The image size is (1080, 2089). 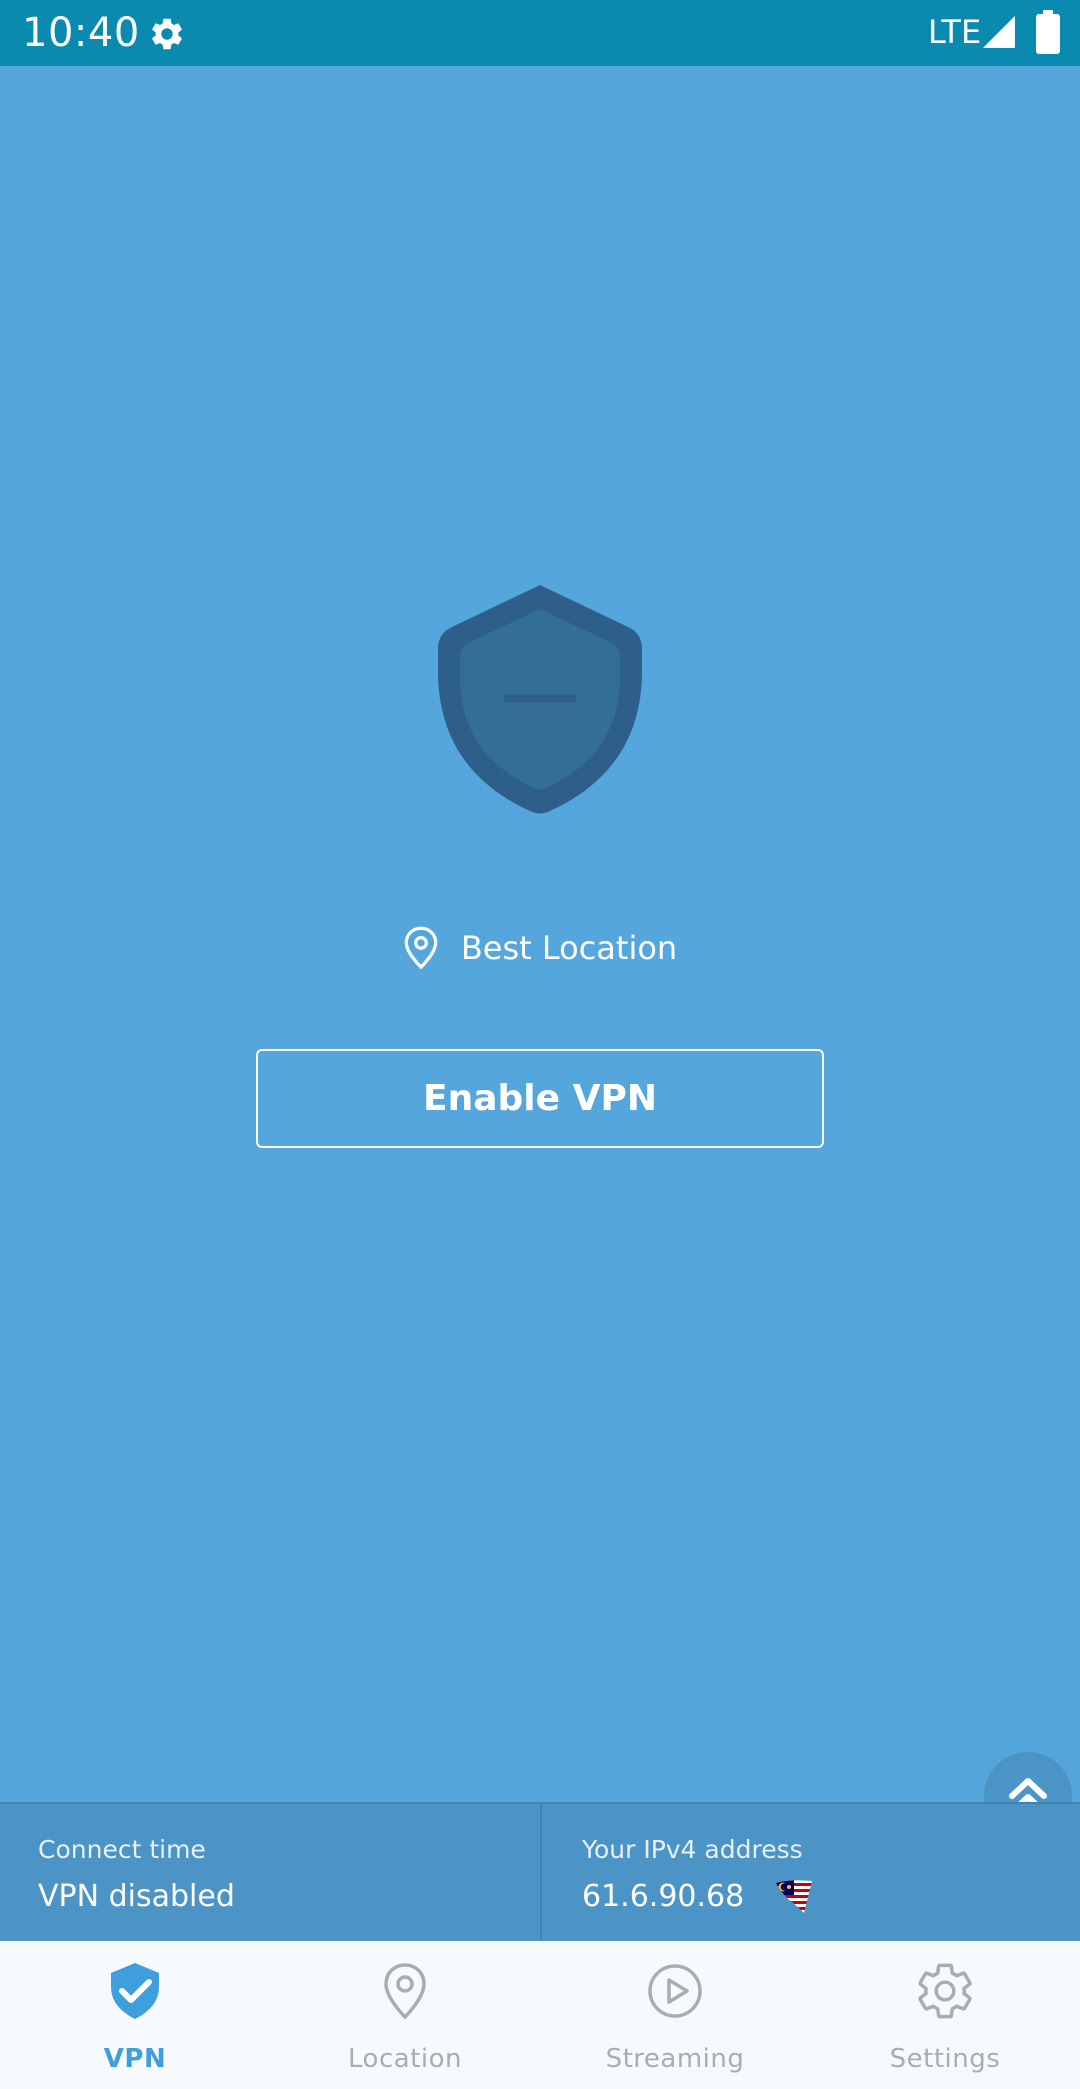 I want to click on bottom-navigation: VPN Location Streaming Settings, so click(x=540, y=2015).